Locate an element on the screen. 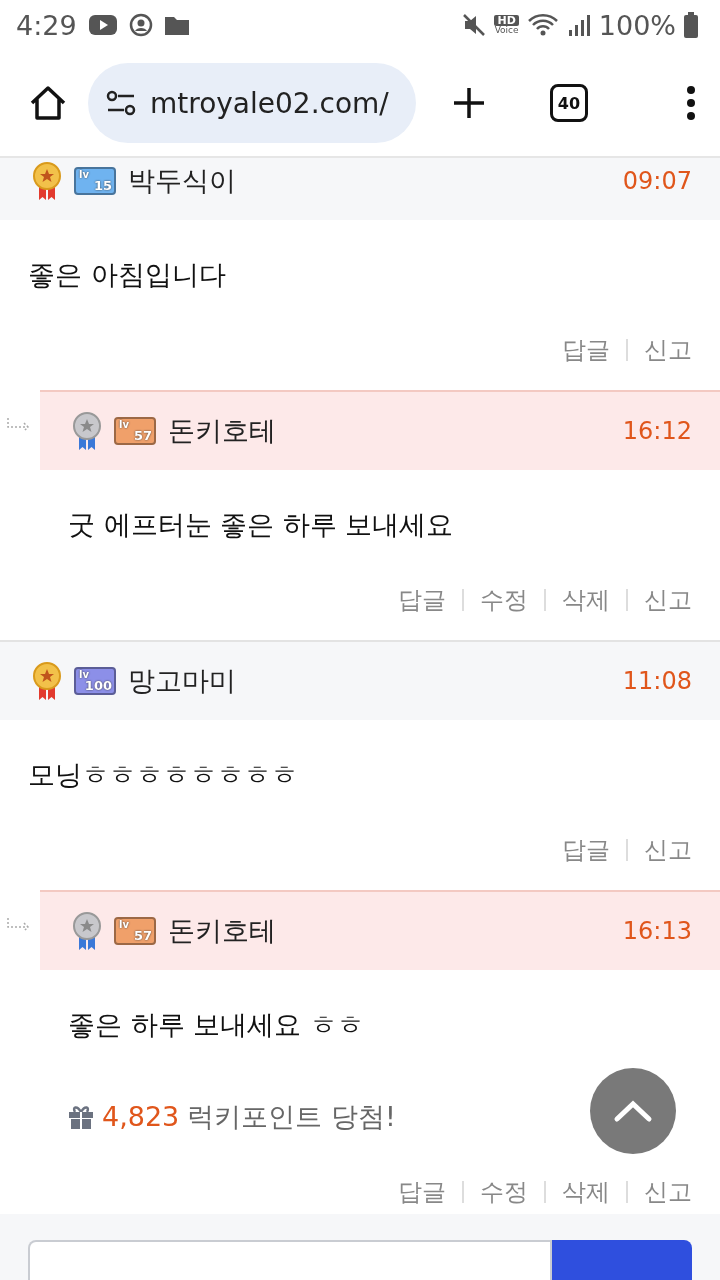 Image resolution: width=720 pixels, height=1280 pixels. lucky-points: 4,823 is located at coordinates (141, 1117).